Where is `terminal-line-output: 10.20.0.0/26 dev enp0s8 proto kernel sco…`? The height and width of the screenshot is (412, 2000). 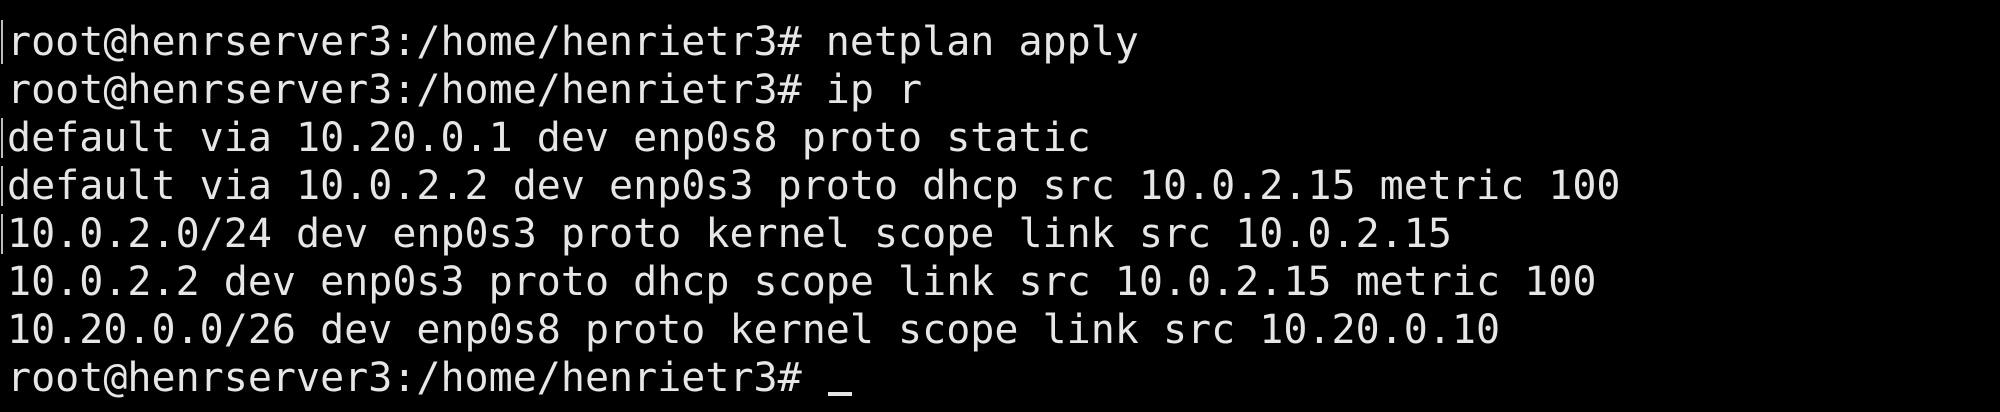
terminal-line-output: 10.20.0.0/26 dev enp0s8 proto kernel sco… is located at coordinates (1003, 330).